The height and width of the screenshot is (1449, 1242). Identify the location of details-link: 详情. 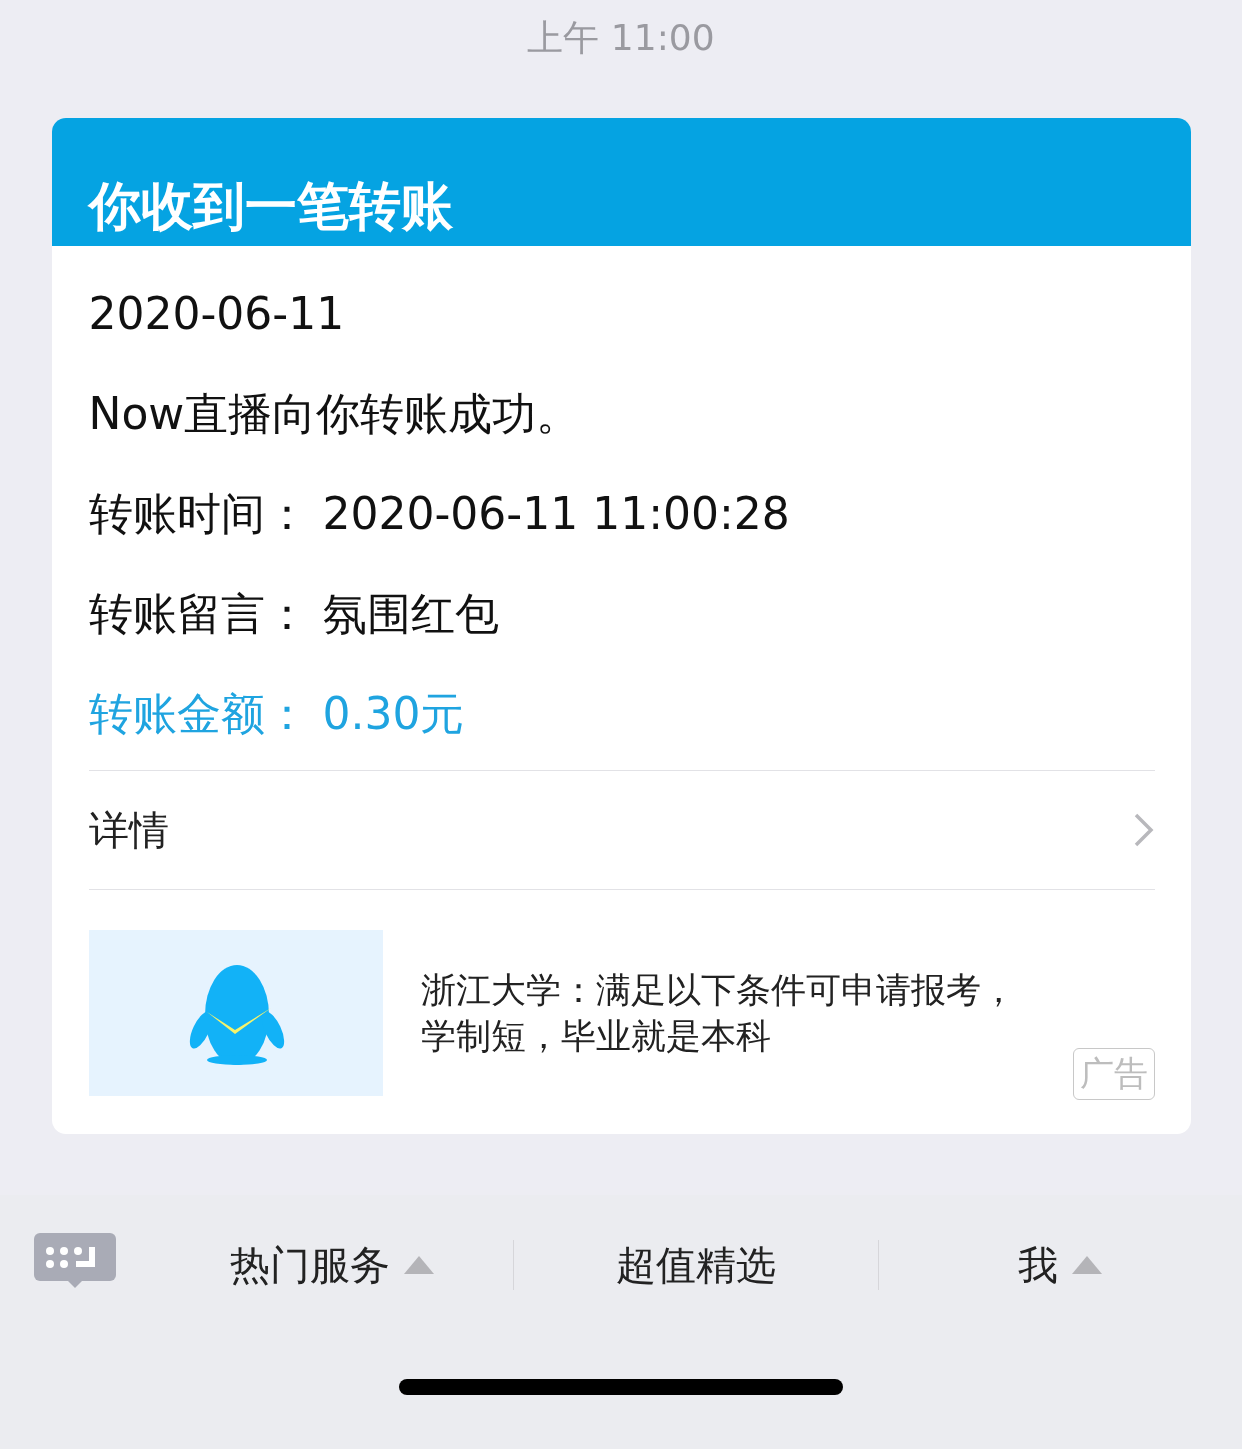
(621, 830).